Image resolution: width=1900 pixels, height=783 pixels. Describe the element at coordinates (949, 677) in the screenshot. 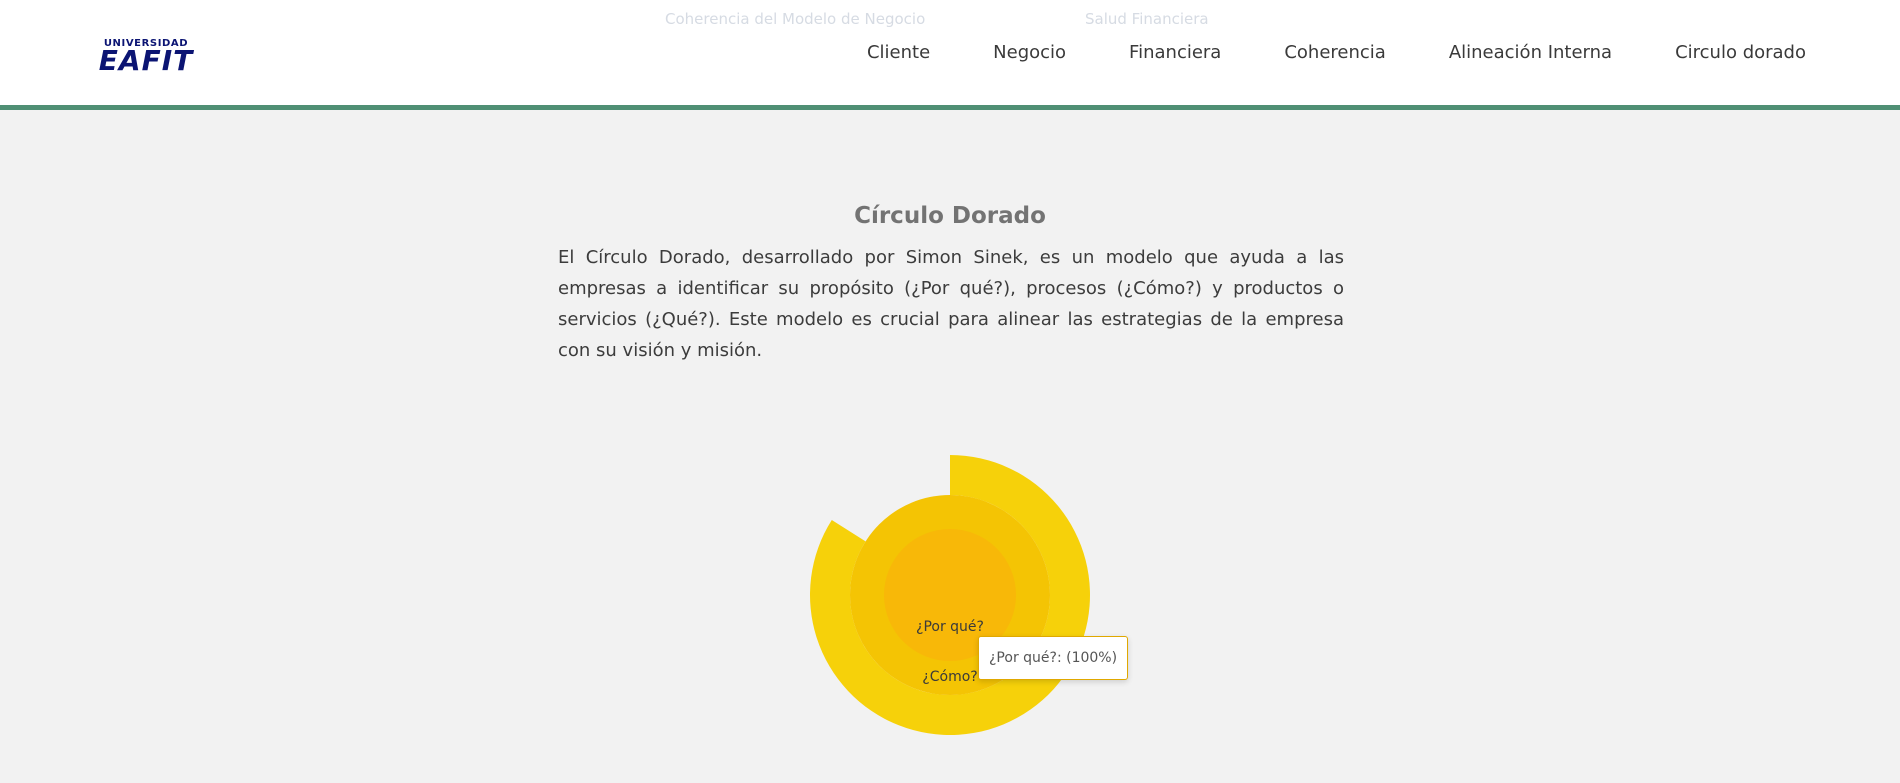

I see `label-como: ¿Cómo?` at that location.